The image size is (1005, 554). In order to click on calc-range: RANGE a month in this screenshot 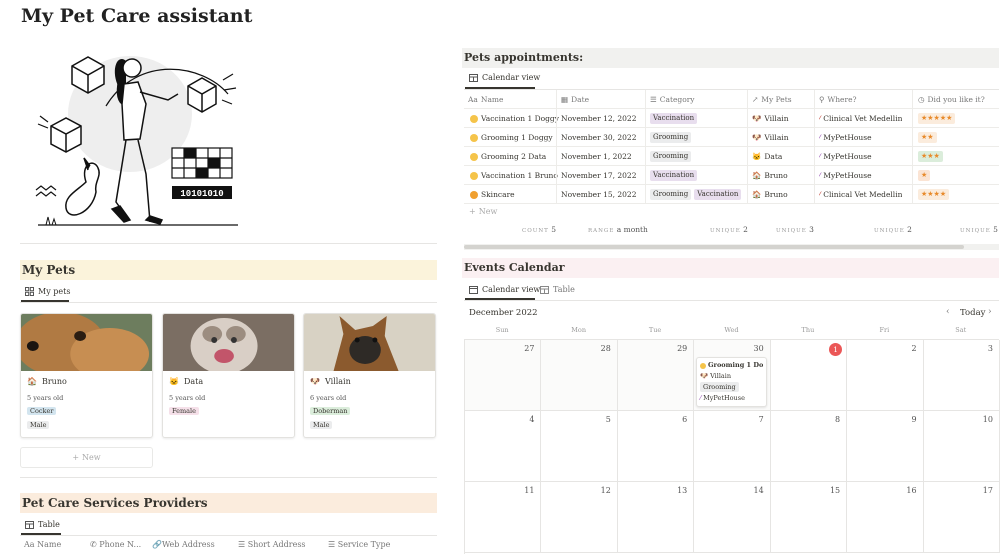, I will do `click(618, 229)`.